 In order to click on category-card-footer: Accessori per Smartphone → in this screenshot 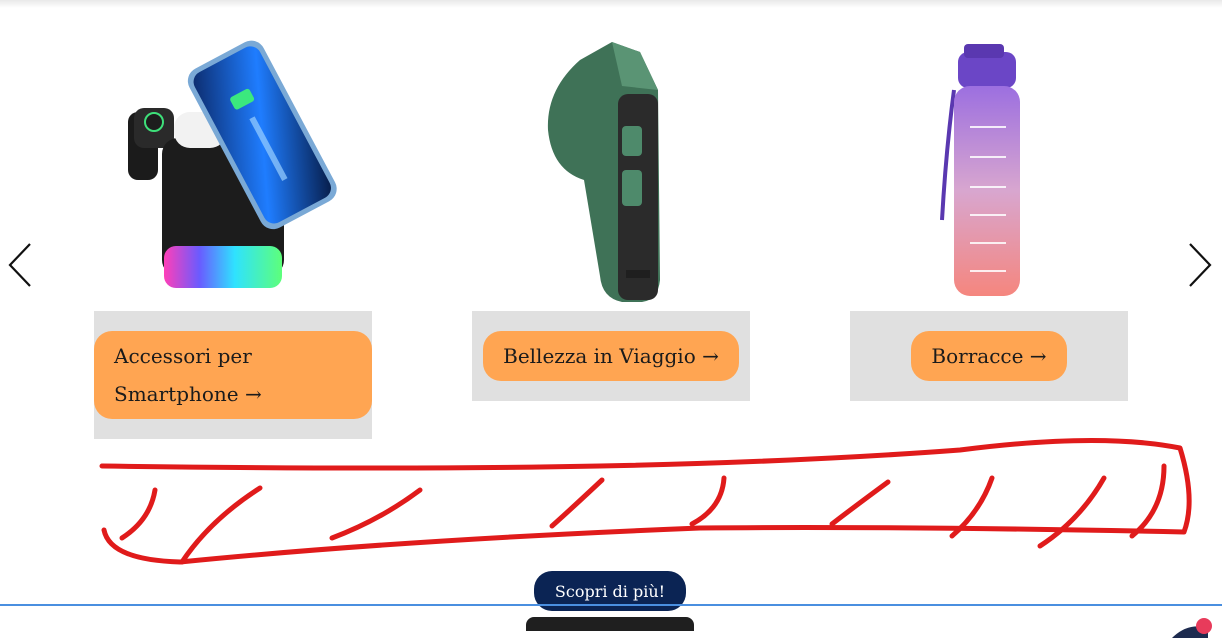, I will do `click(233, 375)`.